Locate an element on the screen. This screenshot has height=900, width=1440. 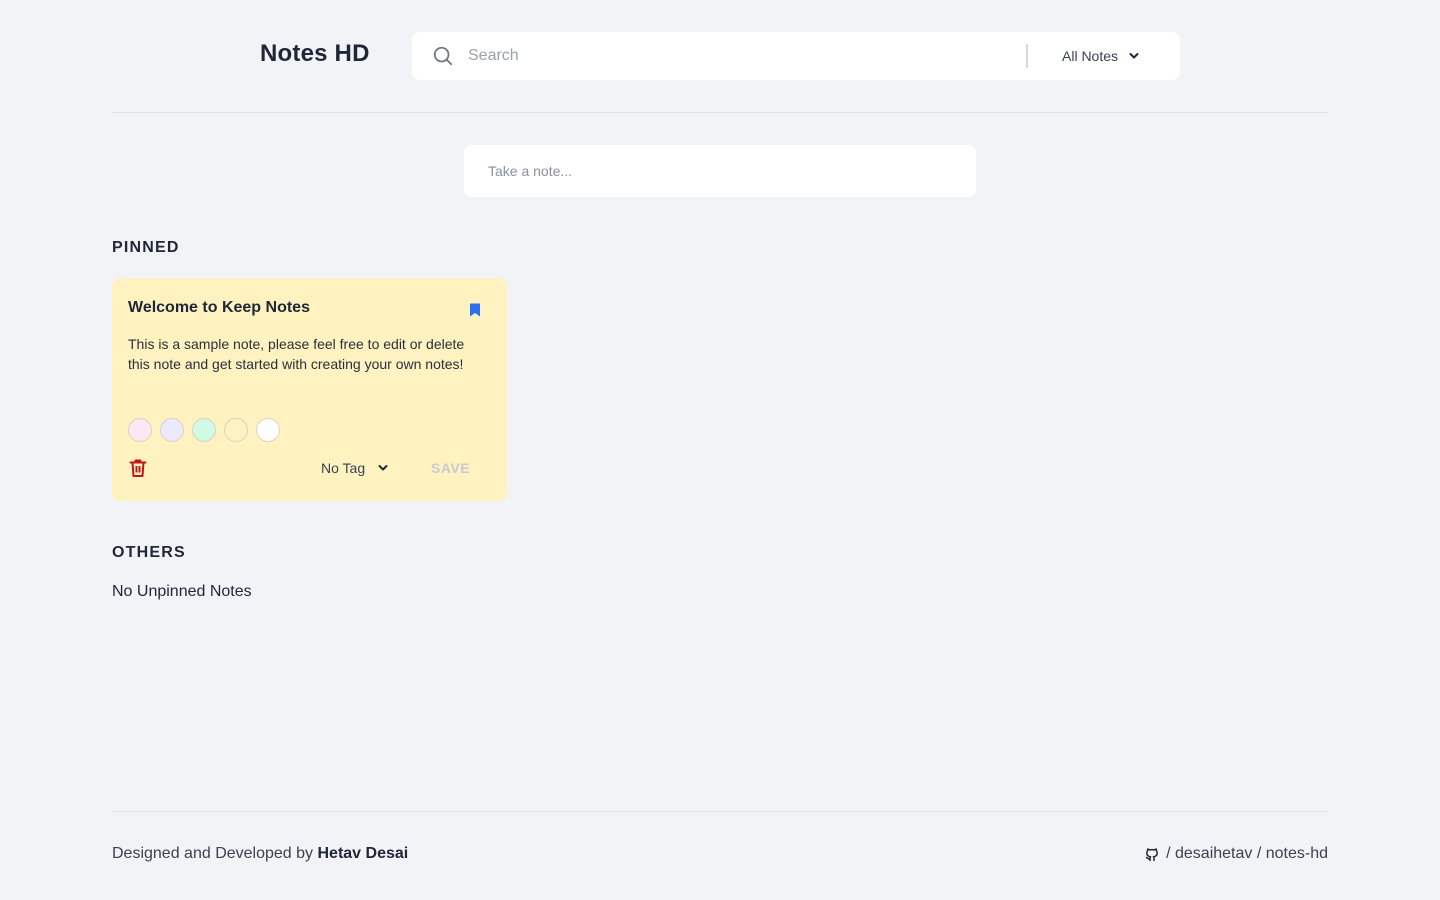
others-heading: OTHERS is located at coordinates (149, 552).